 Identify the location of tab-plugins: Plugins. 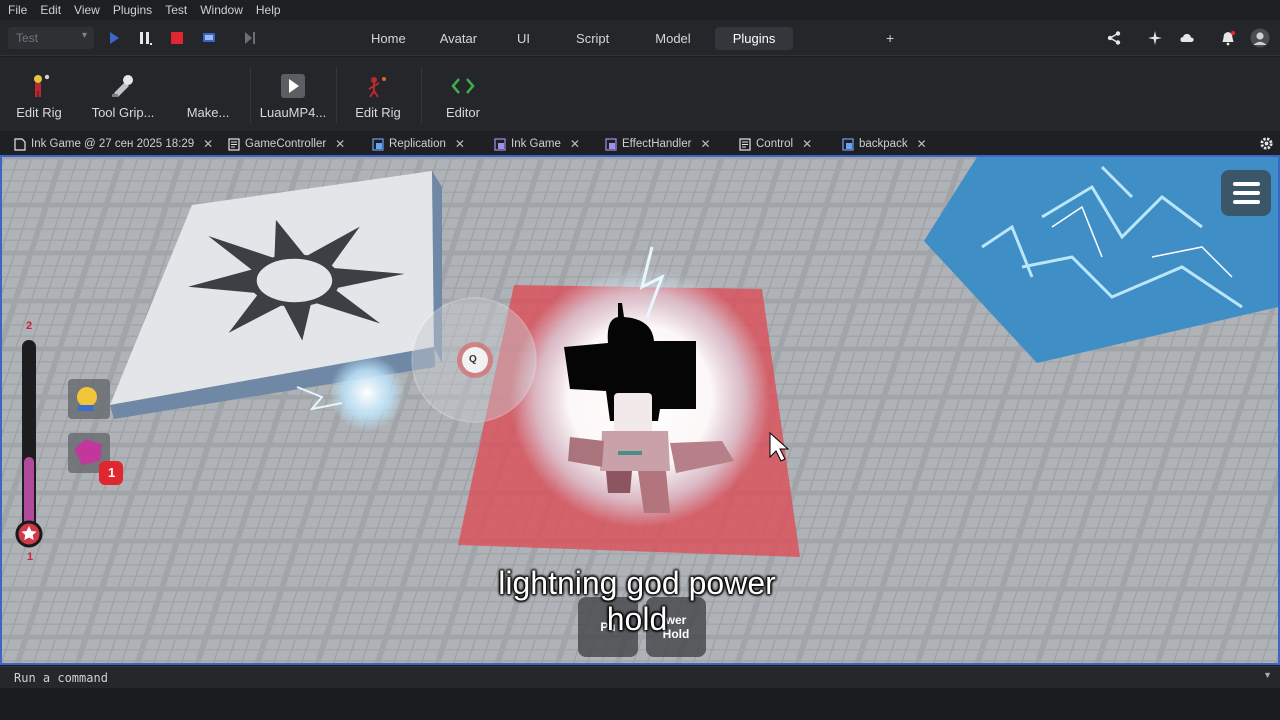
(754, 38).